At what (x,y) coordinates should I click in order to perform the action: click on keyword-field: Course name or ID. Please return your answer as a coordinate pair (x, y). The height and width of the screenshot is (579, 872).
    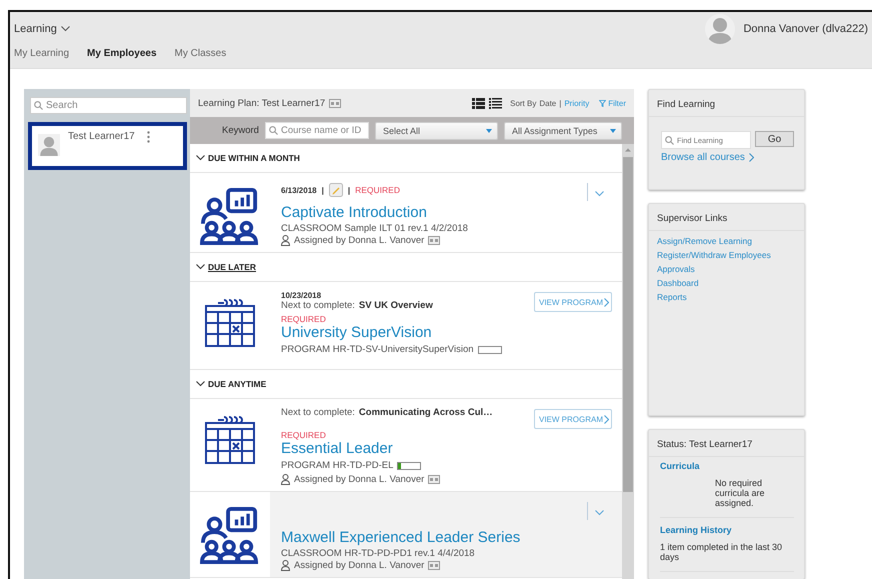
    Looking at the image, I should click on (316, 130).